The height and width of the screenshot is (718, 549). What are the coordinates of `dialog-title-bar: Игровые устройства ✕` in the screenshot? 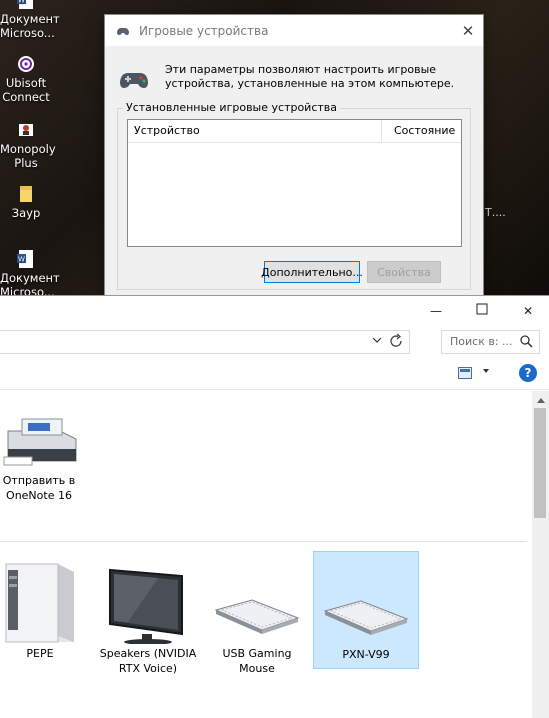 It's located at (294, 30).